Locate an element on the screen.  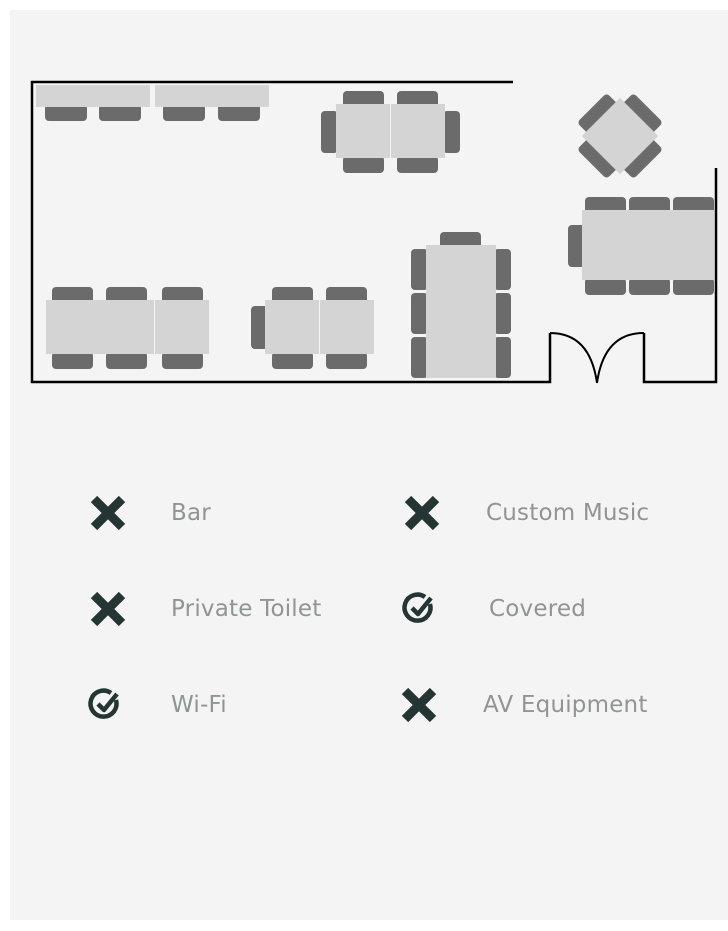
amenity-label: Custom Music is located at coordinates (568, 513).